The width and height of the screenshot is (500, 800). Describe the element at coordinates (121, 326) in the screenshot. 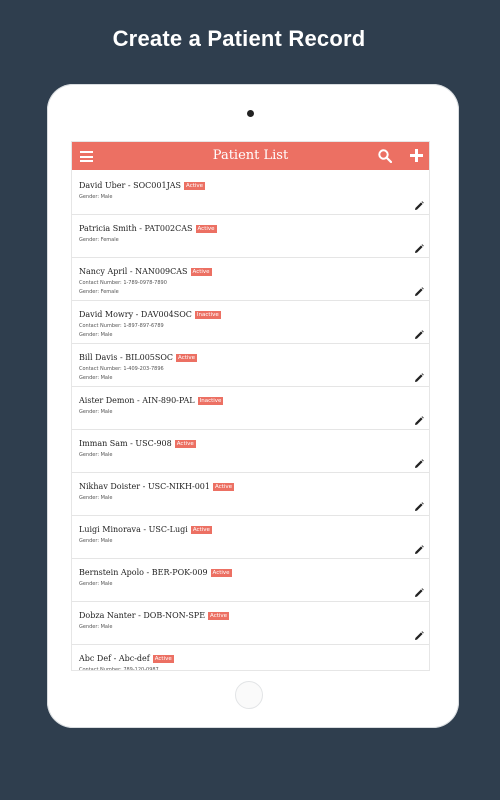

I see `patient-detail: Contact Number: 1-897-897-6789` at that location.